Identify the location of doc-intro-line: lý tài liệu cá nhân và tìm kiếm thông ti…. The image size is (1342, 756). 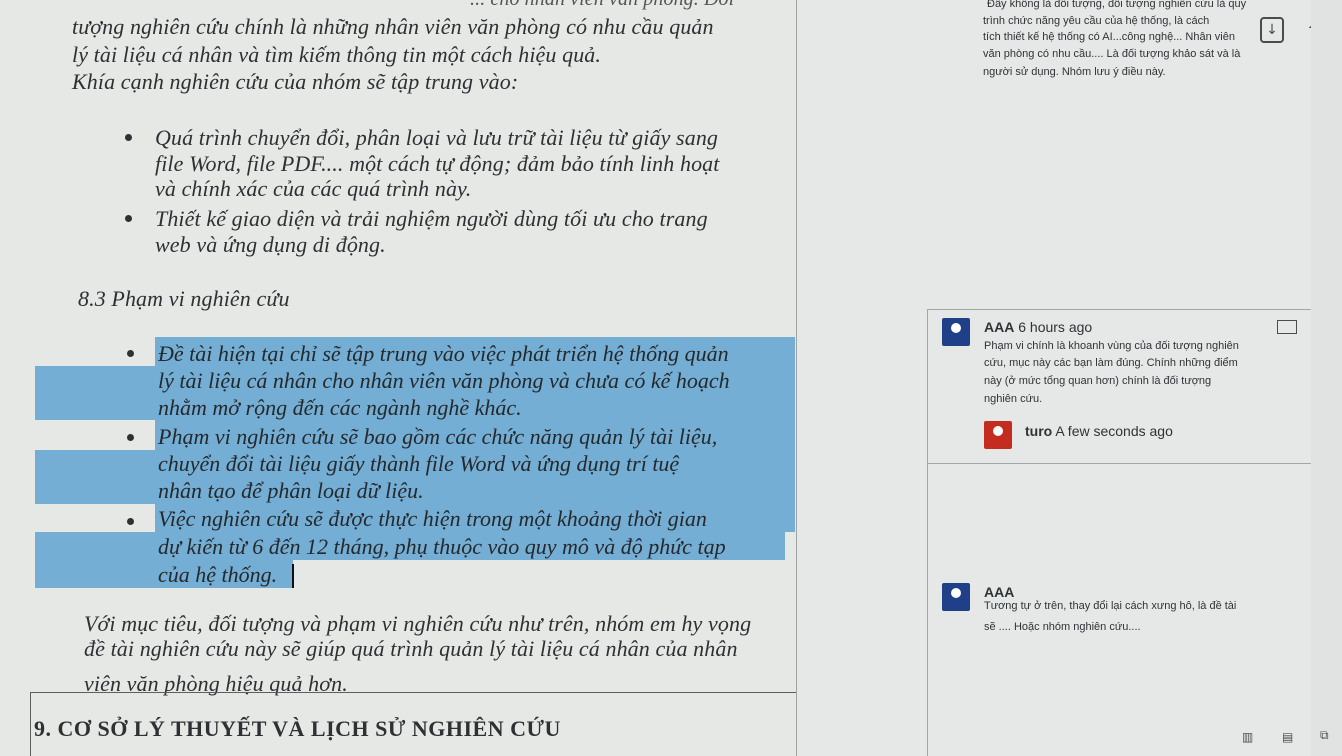
(337, 54).